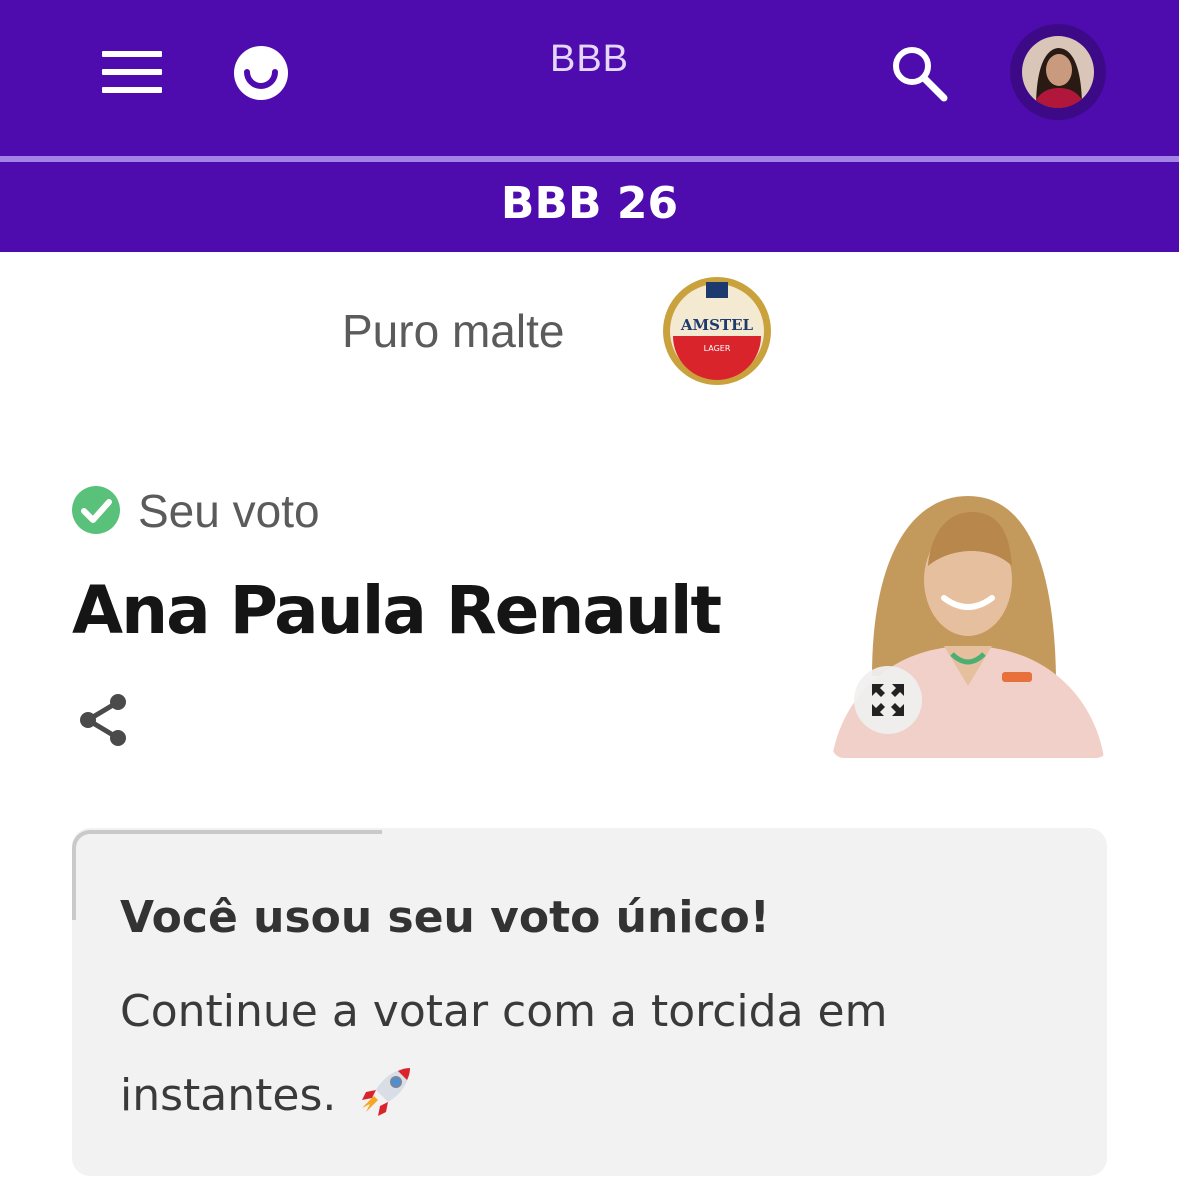 Image resolution: width=1179 pixels, height=1179 pixels. Describe the element at coordinates (445, 917) in the screenshot. I see `notice-title: Você usou seu voto único!` at that location.